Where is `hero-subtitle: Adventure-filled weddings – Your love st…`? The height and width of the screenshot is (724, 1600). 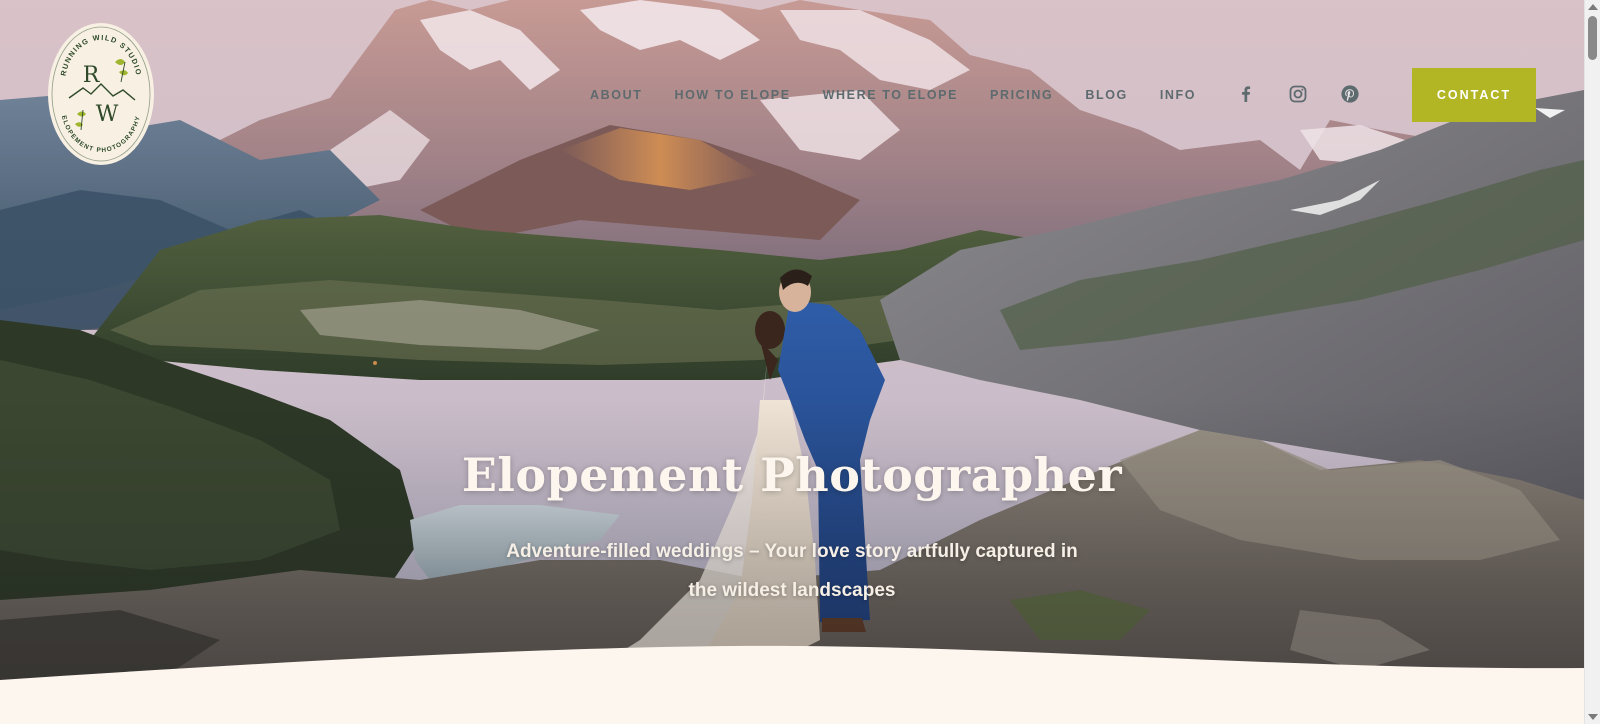 hero-subtitle: Adventure-filled weddings – Your love st… is located at coordinates (792, 571).